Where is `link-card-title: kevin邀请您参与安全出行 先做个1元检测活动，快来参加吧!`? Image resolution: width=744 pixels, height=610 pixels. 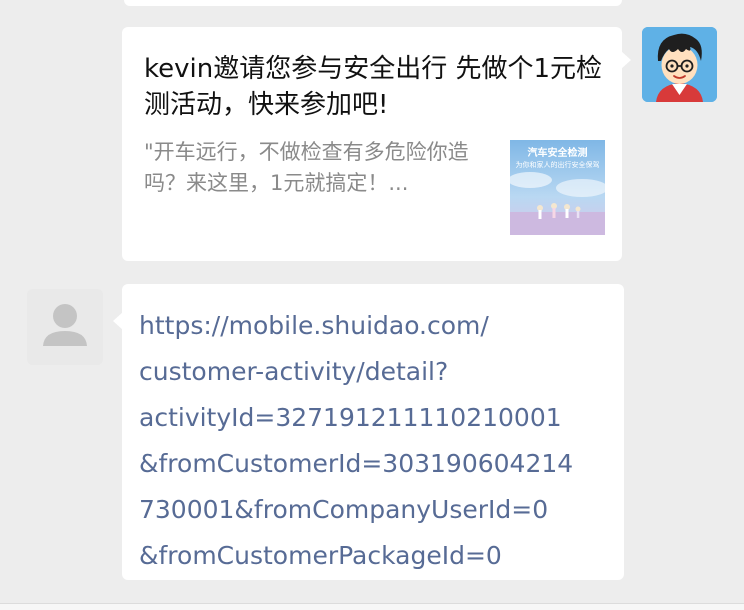
link-card-title: kevin邀请您参与安全出行 先做个1元检测活动，快来参加吧! is located at coordinates (373, 87).